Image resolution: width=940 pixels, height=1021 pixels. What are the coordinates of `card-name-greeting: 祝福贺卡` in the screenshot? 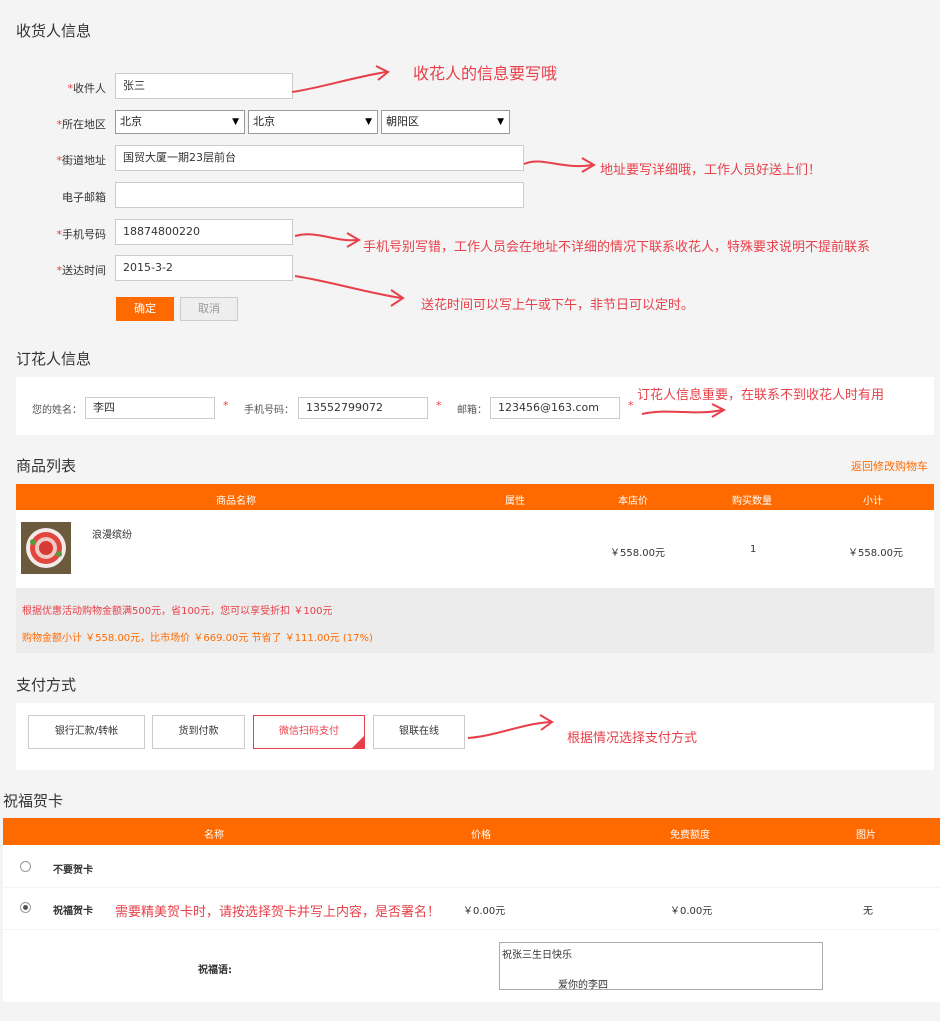 It's located at (73, 911).